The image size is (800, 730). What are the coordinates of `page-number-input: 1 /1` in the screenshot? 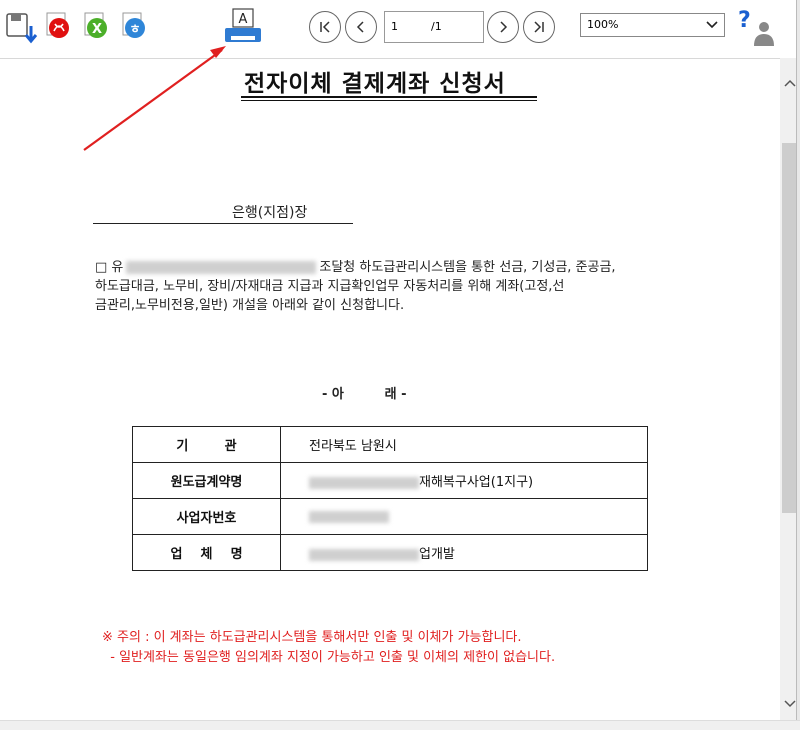 It's located at (434, 27).